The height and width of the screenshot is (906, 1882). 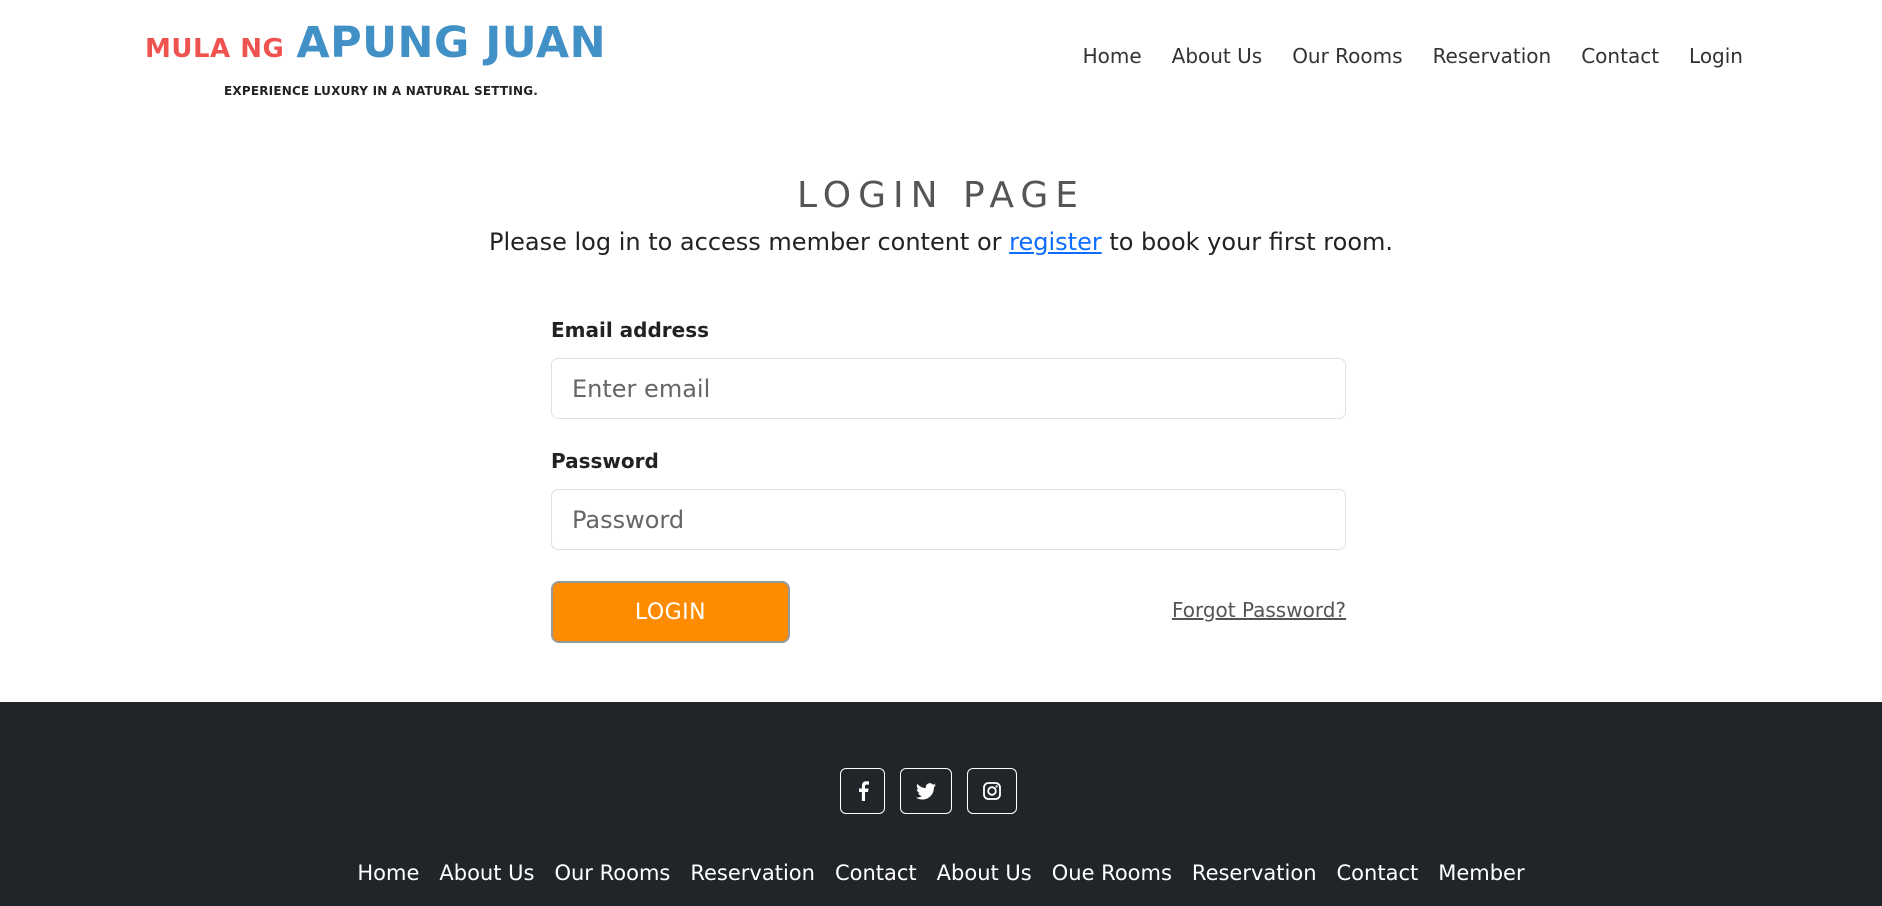 I want to click on facebook-button, so click(x=862, y=791).